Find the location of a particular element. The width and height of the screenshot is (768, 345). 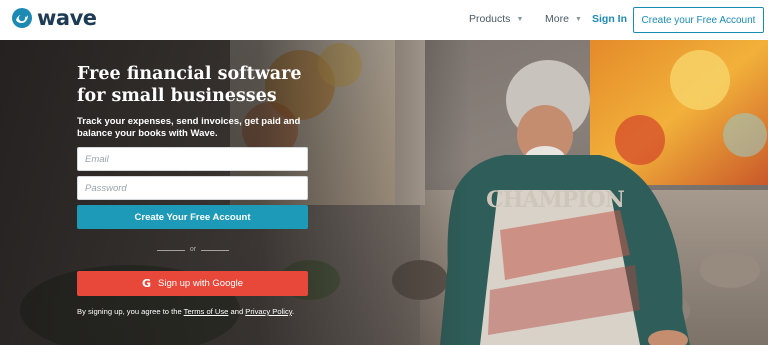

google-signup-button: G Sign up with Google is located at coordinates (192, 283).